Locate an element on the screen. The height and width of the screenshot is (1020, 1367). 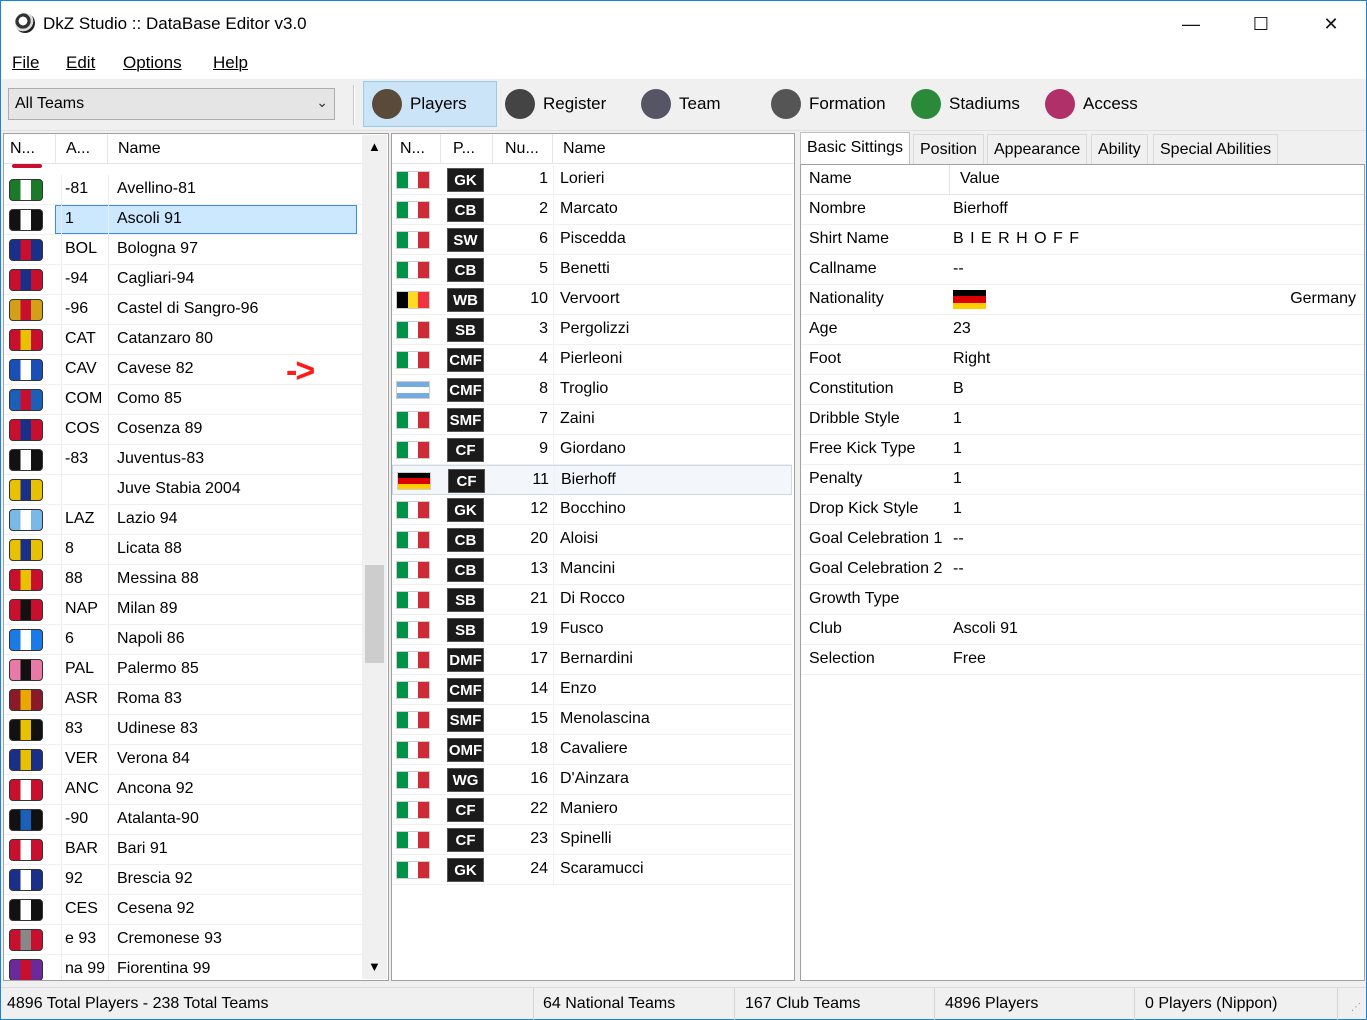
player-row: DMF 17 Bernardini is located at coordinates (592, 660).